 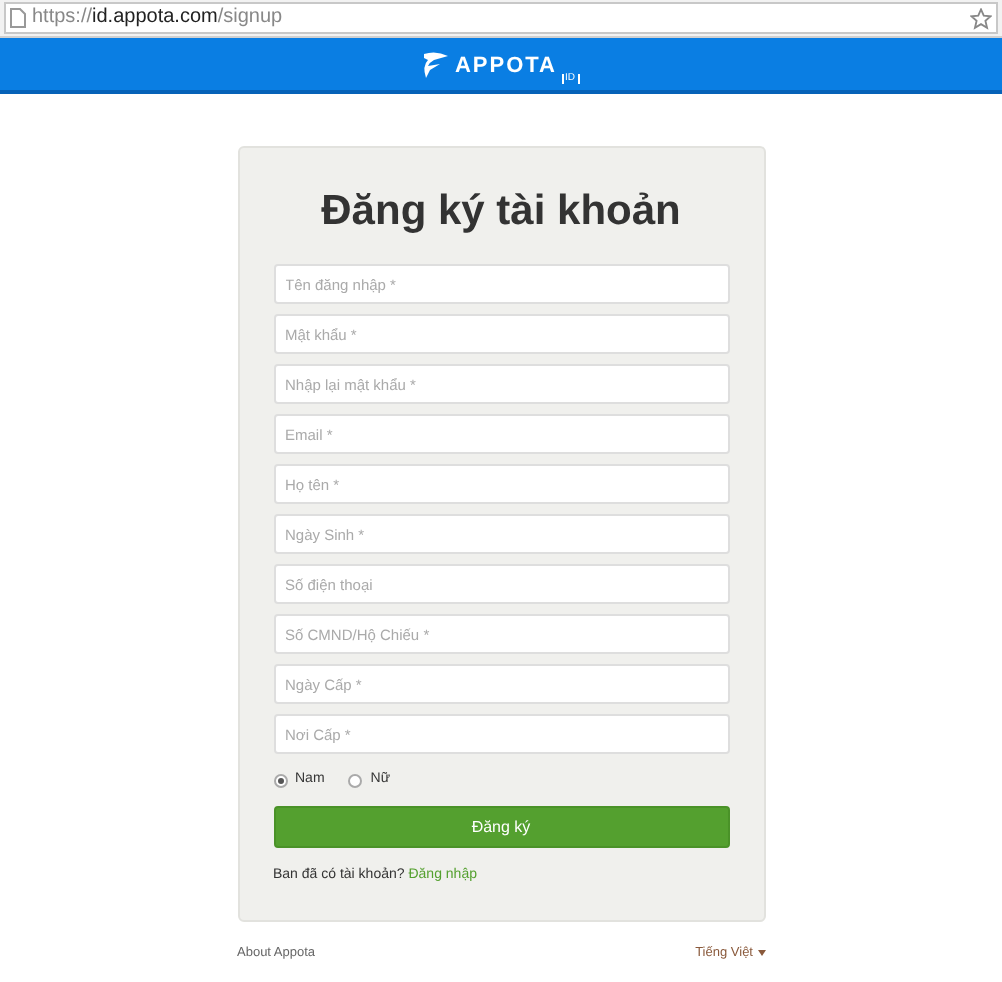 What do you see at coordinates (436, 64) in the screenshot?
I see `logo-icon` at bounding box center [436, 64].